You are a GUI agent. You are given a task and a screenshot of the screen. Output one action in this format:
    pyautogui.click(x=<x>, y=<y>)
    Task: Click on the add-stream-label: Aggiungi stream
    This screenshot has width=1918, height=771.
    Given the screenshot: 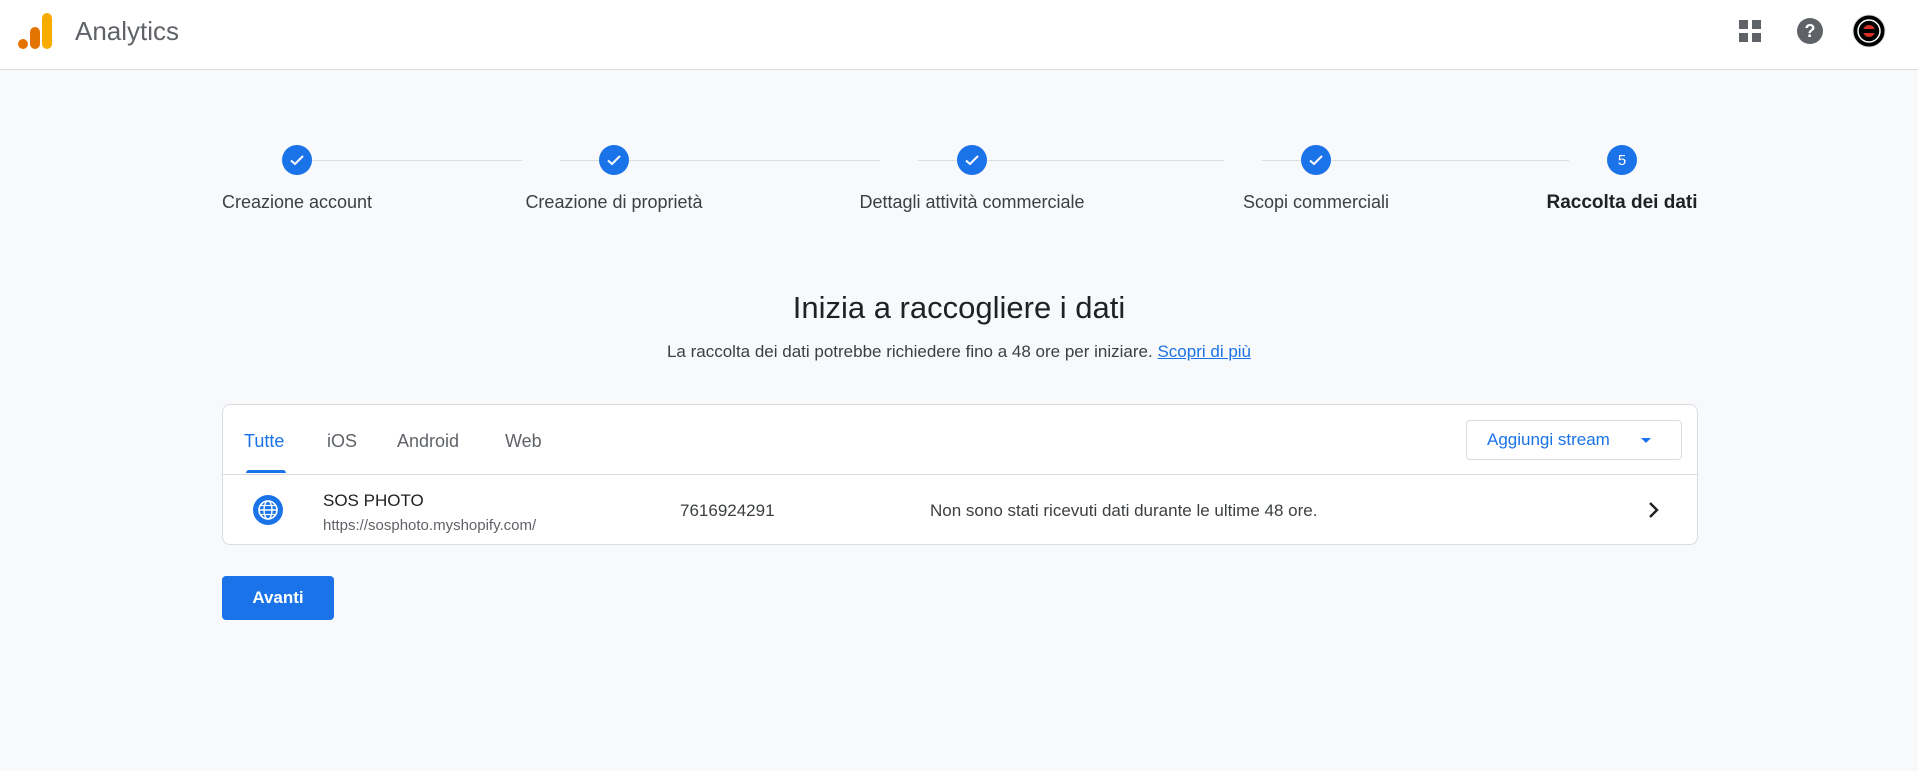 What is the action you would take?
    pyautogui.click(x=1548, y=439)
    